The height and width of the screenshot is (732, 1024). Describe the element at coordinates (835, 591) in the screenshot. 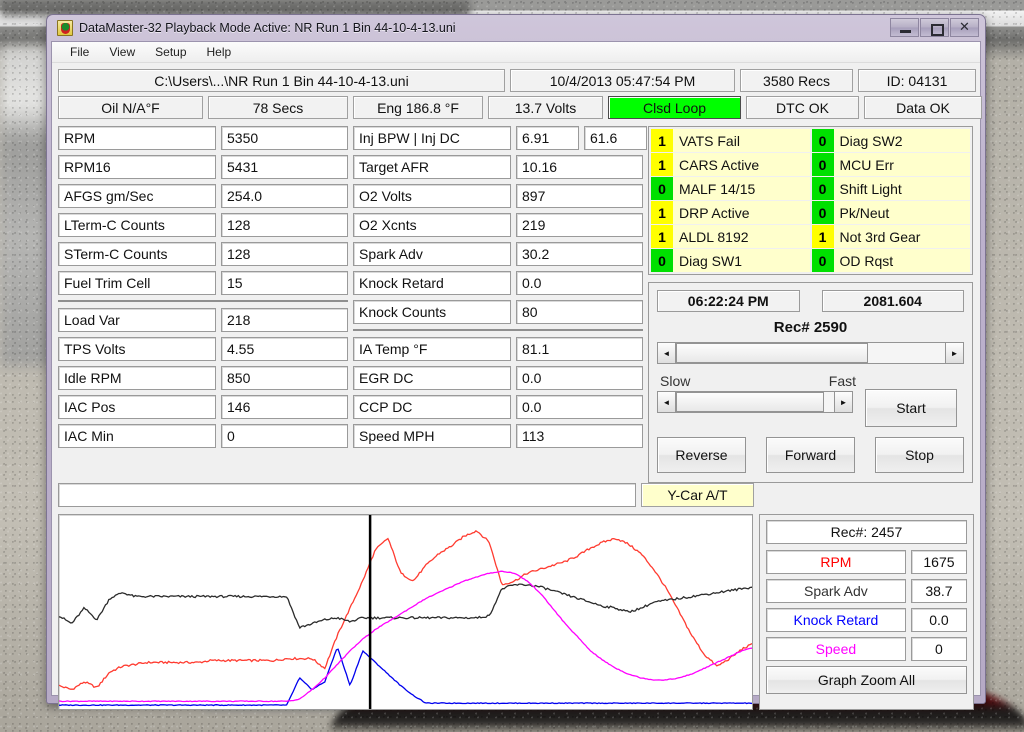

I see `legend-series-name: Spark Adv` at that location.